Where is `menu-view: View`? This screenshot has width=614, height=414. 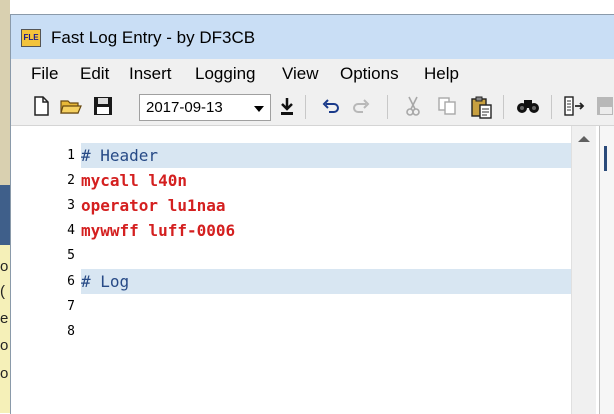 menu-view: View is located at coordinates (300, 74).